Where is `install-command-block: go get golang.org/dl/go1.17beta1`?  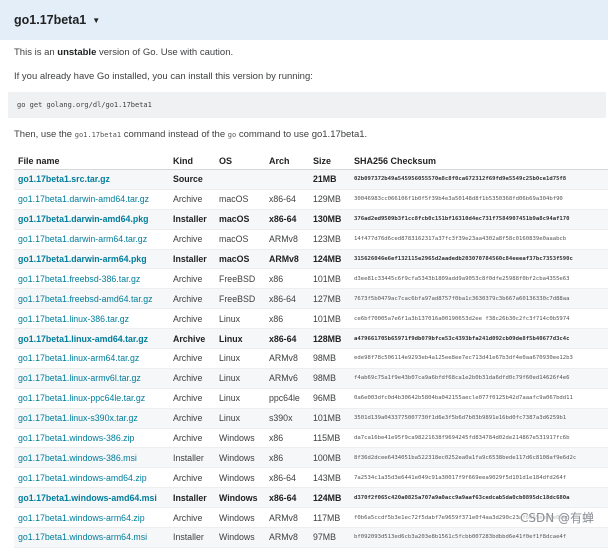
install-command-block: go get golang.org/dl/go1.17beta1 is located at coordinates (307, 105).